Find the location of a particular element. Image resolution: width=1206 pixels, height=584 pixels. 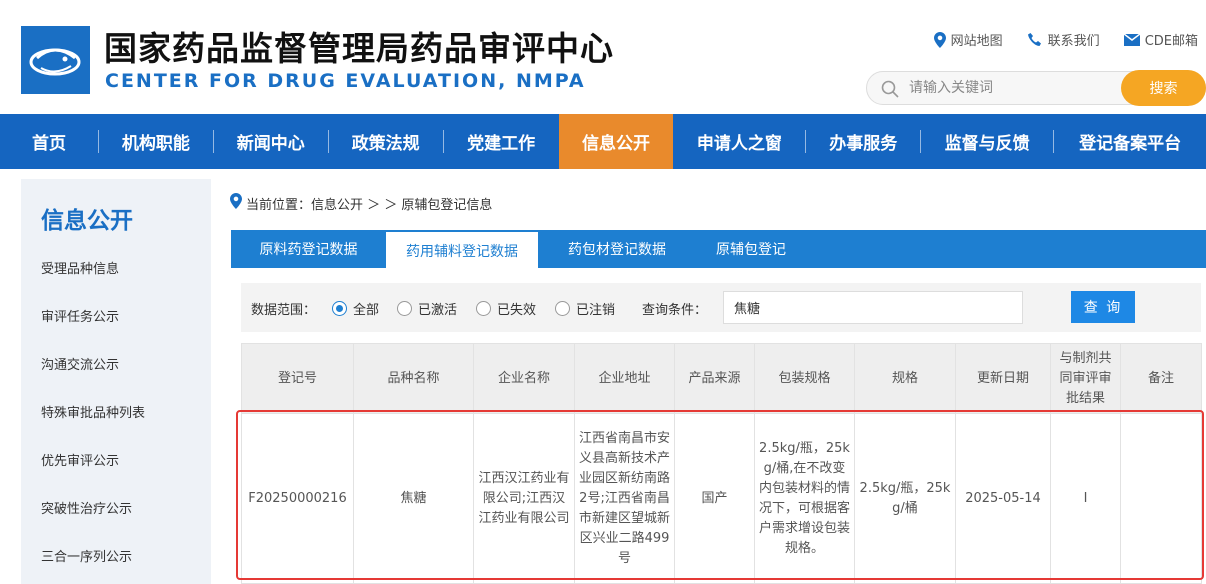

col-header: 更新日期 is located at coordinates (1003, 378).